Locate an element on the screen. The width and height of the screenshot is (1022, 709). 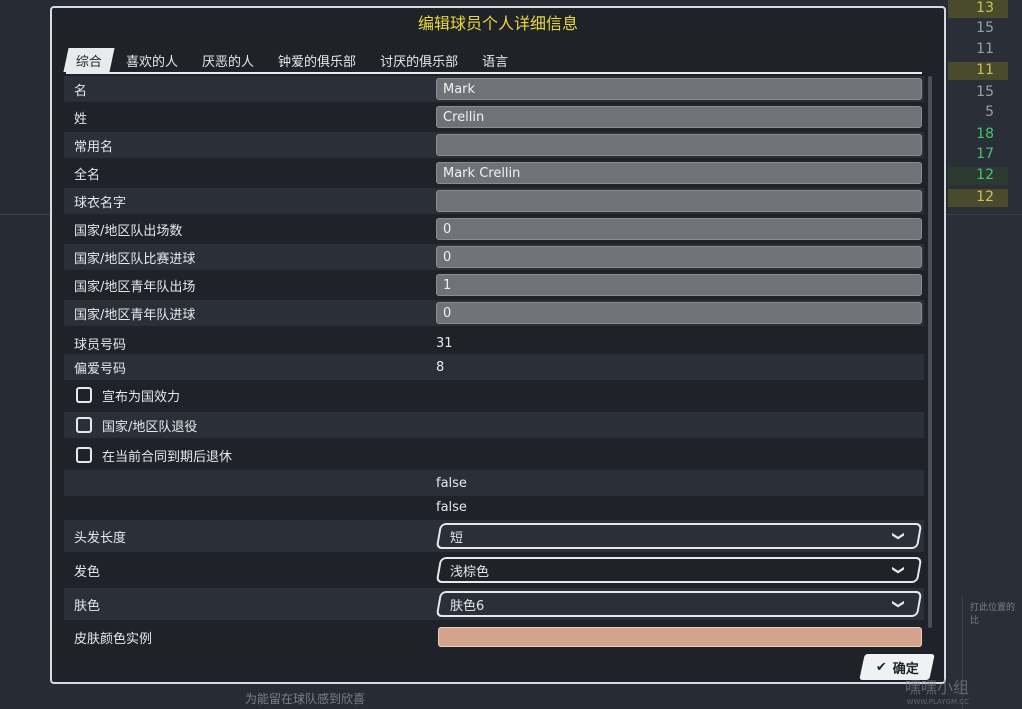
tab-general: 综合 is located at coordinates (89, 60).